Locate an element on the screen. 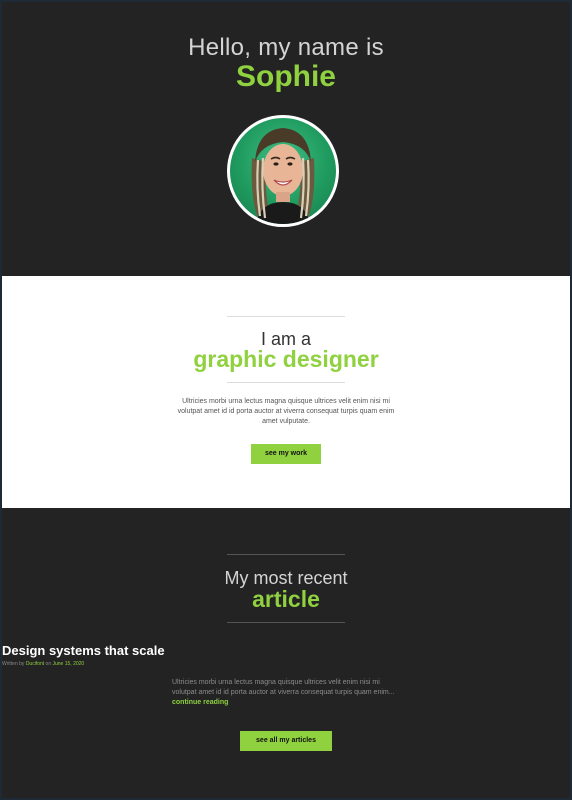 The height and width of the screenshot is (800, 572). byline-on: on is located at coordinates (48, 664).